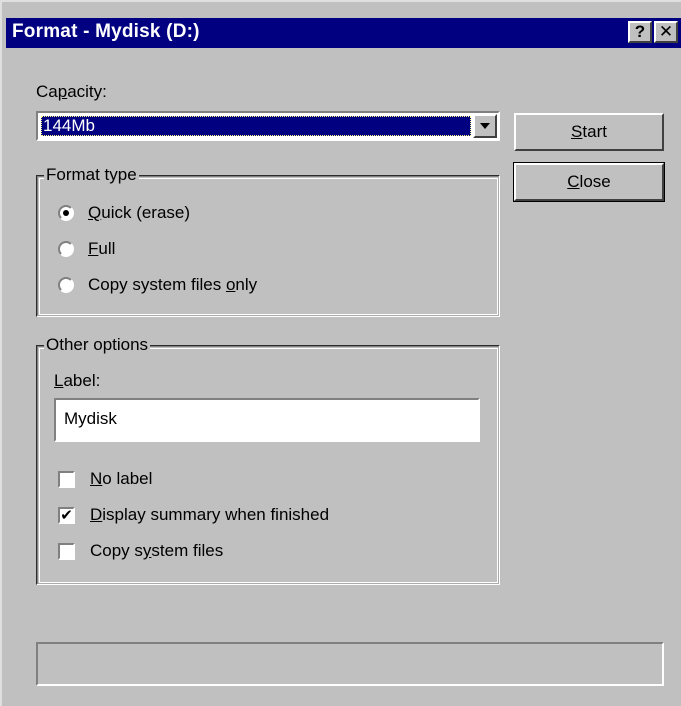 Image resolution: width=681 pixels, height=706 pixels. Describe the element at coordinates (485, 126) in the screenshot. I see `chevron-down-icon` at that location.